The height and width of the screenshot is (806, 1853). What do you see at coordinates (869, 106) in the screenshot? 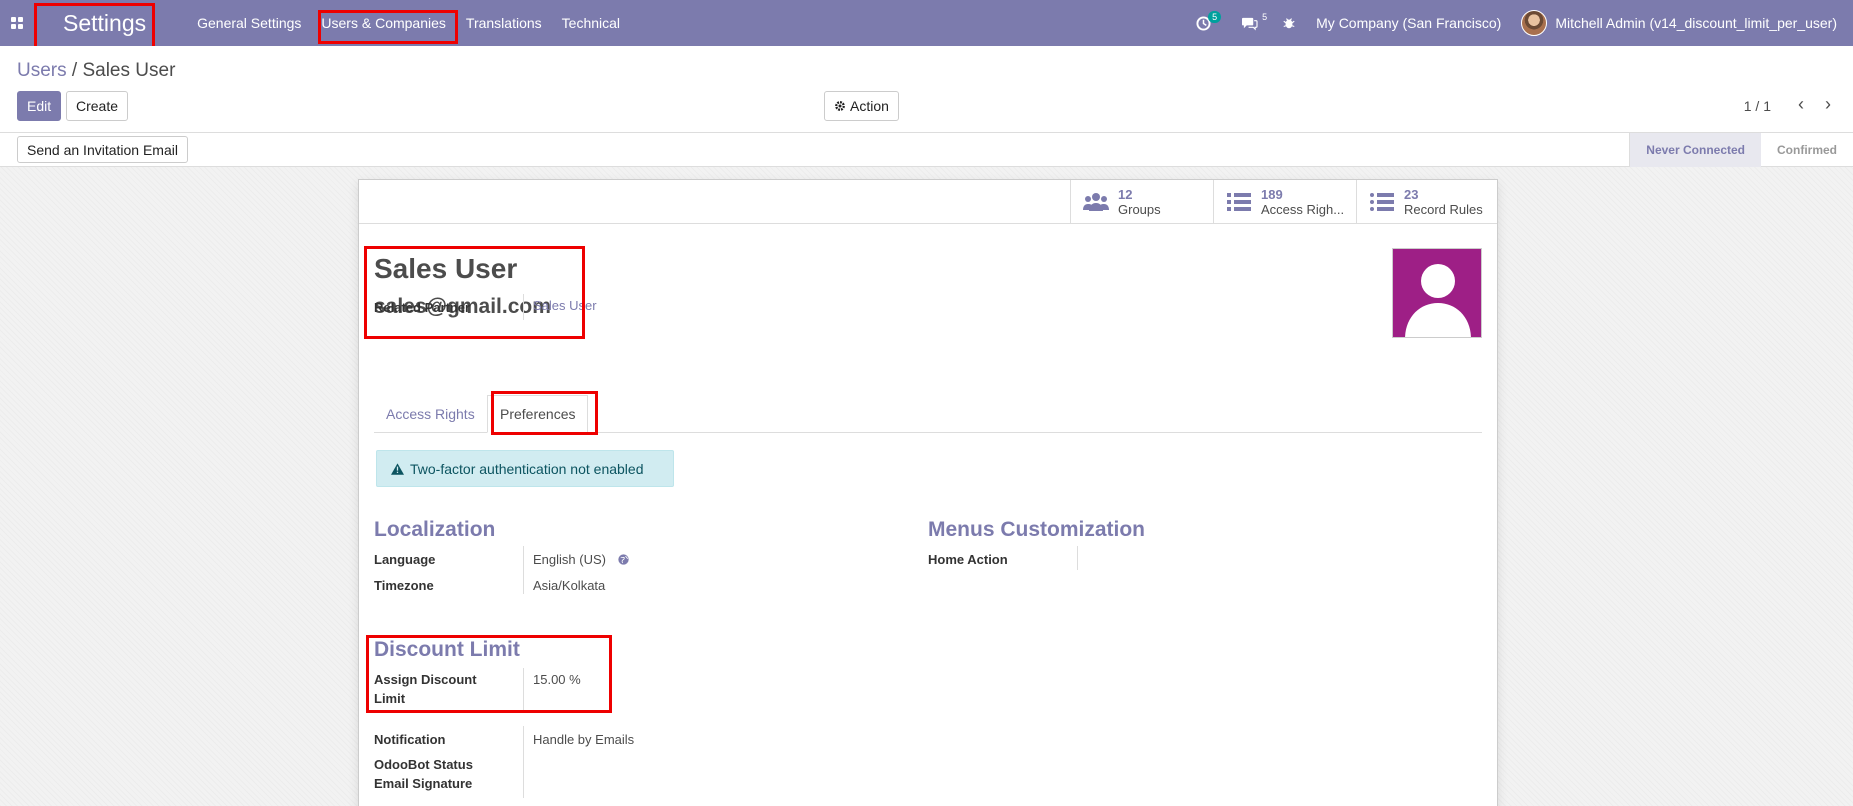
I see `action-label: Action` at bounding box center [869, 106].